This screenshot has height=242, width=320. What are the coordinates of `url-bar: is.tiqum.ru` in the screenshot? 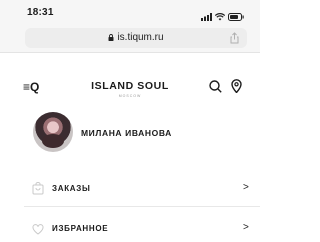 It's located at (136, 38).